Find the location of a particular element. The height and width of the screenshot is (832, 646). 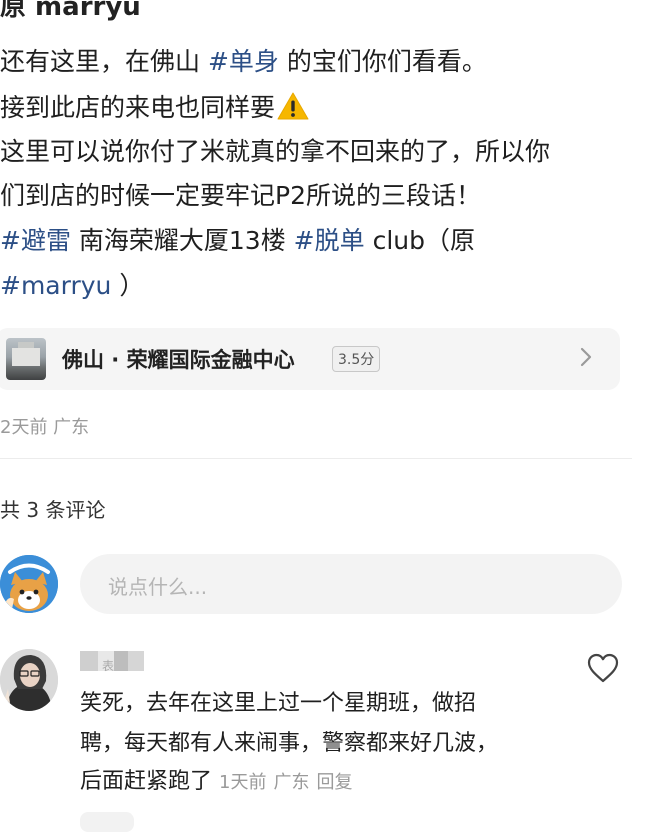

commenter-name-hint: 表 is located at coordinates (108, 666).